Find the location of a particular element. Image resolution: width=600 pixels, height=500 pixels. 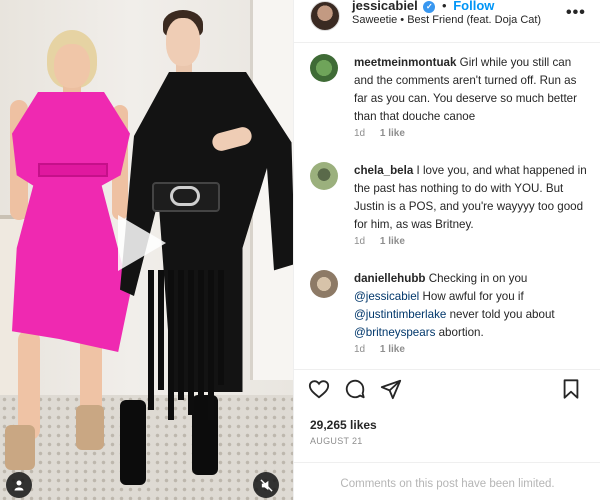

author-line: jessicabiel ✓ • Follow is located at coordinates (423, 6).